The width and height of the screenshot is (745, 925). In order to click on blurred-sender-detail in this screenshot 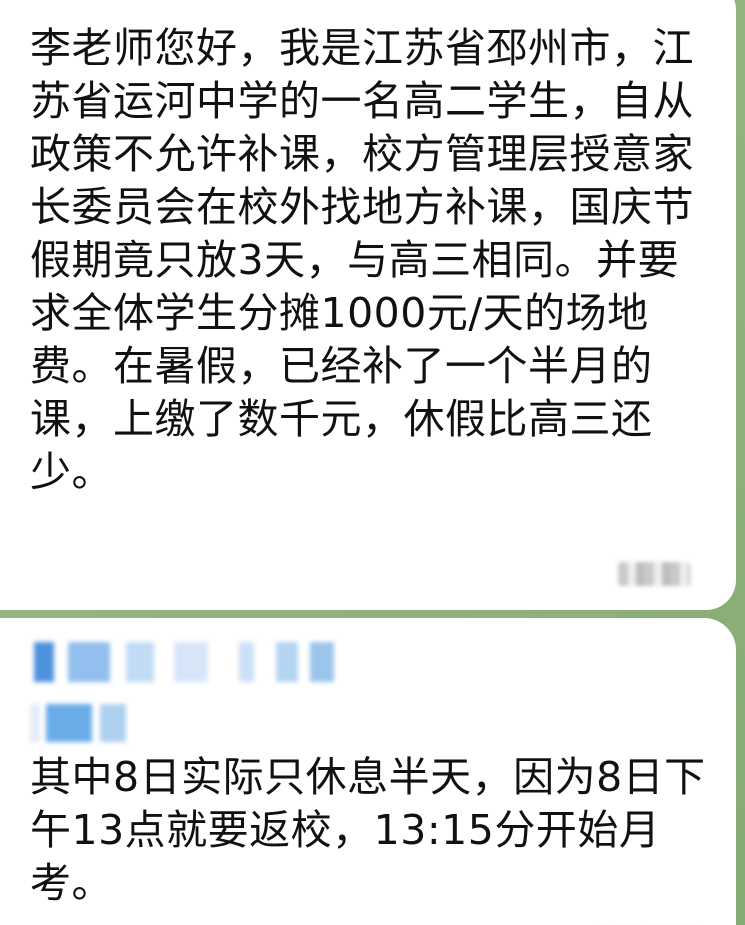, I will do `click(78, 723)`.